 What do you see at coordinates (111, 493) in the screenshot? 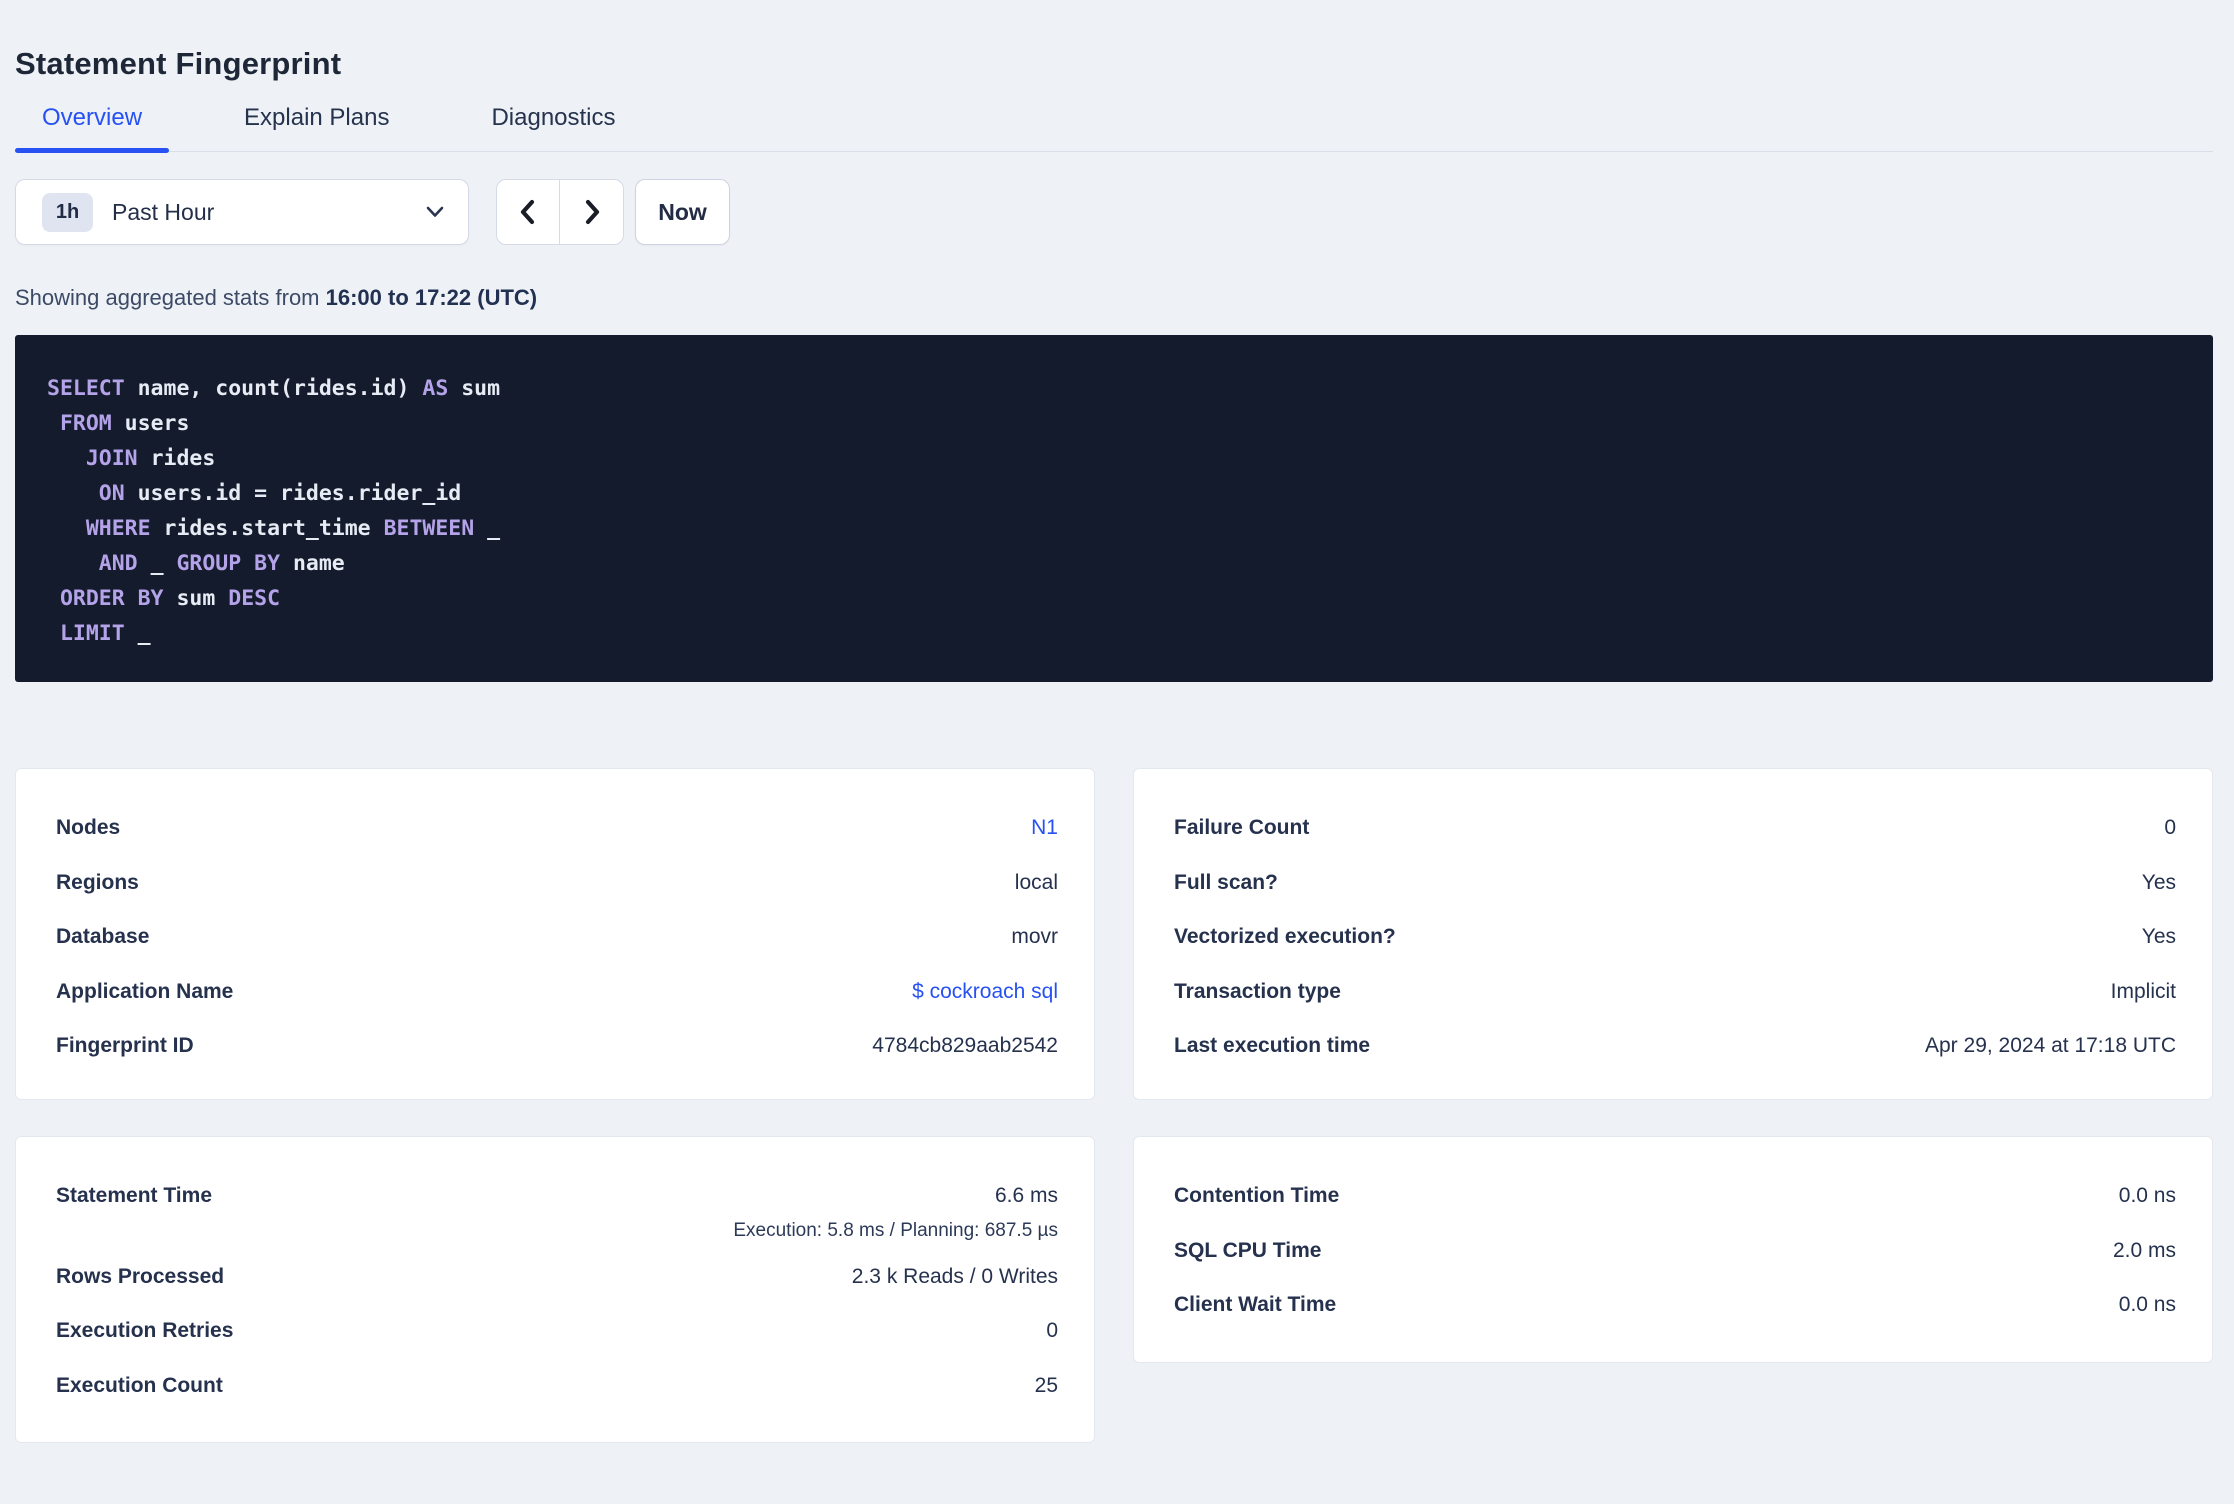
I see `sql-keyword: ON` at bounding box center [111, 493].